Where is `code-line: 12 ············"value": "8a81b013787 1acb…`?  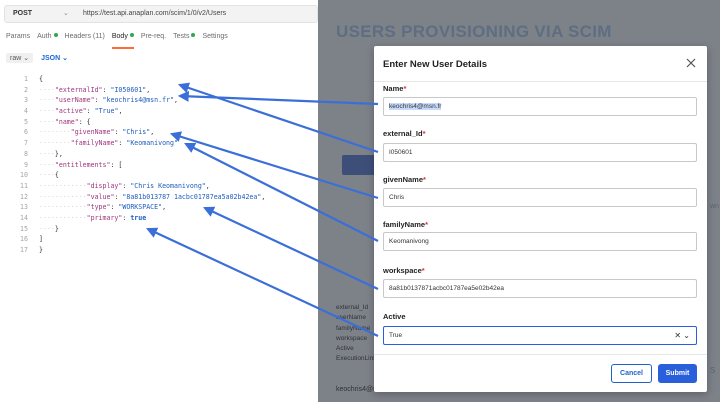 code-line: 12 ············"value": "8a81b013787 1acb… is located at coordinates (159, 197).